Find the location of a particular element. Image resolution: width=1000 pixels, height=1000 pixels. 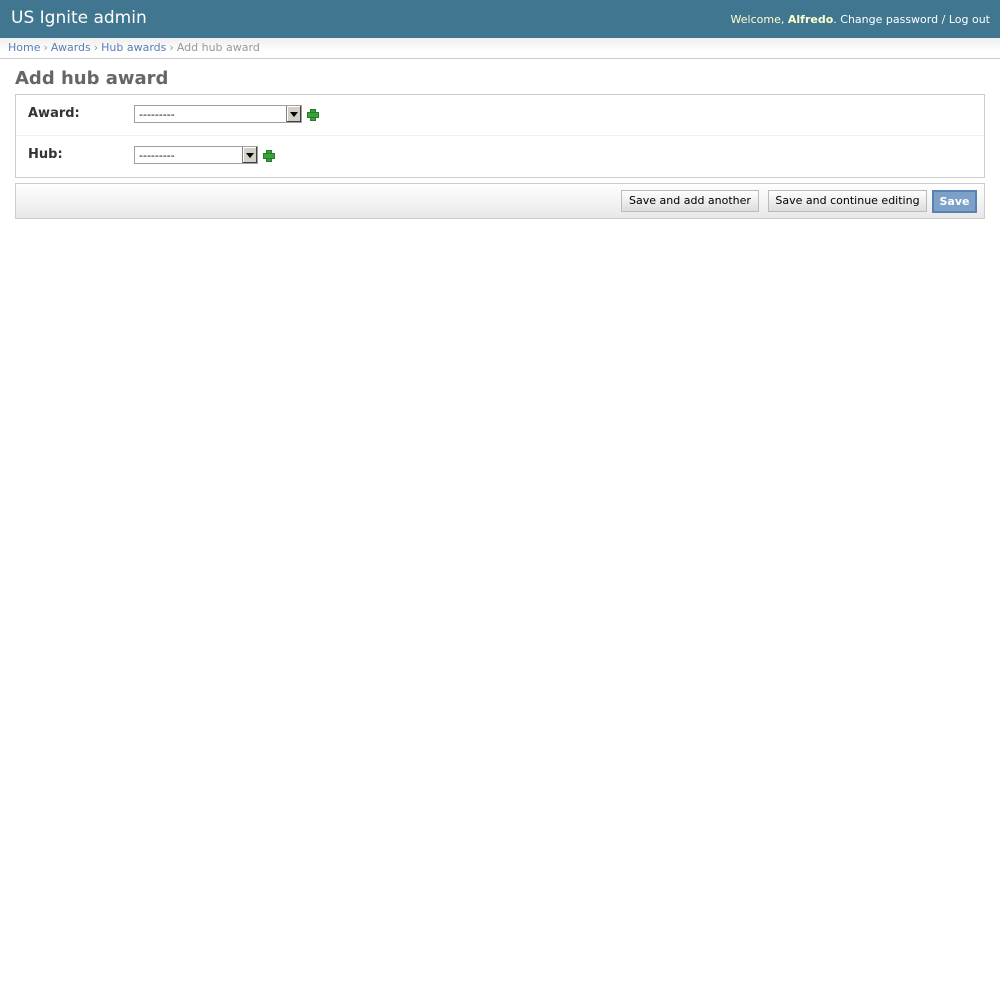

save-and-add-another-button: Save and add another is located at coordinates (690, 201).